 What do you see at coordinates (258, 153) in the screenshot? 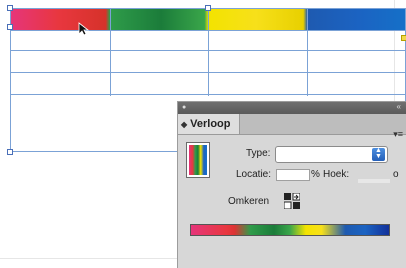
I see `type-label: Type:` at bounding box center [258, 153].